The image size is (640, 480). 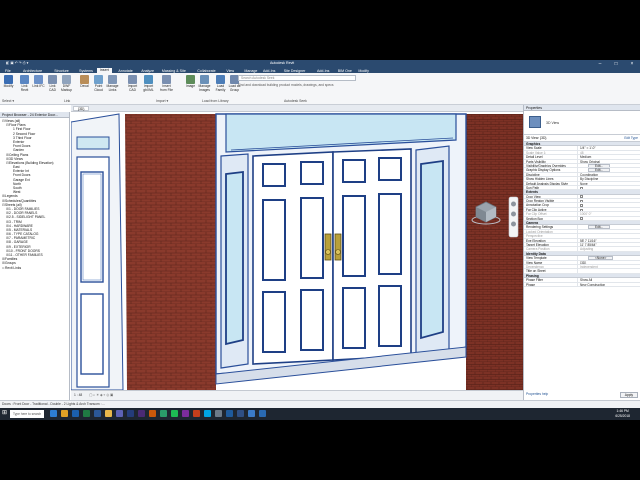 What do you see at coordinates (53, 413) in the screenshot?
I see `edge-icon` at bounding box center [53, 413].